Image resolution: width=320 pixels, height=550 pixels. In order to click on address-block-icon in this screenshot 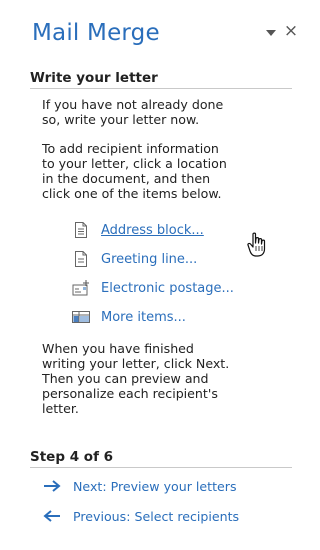, I will do `click(81, 230)`.